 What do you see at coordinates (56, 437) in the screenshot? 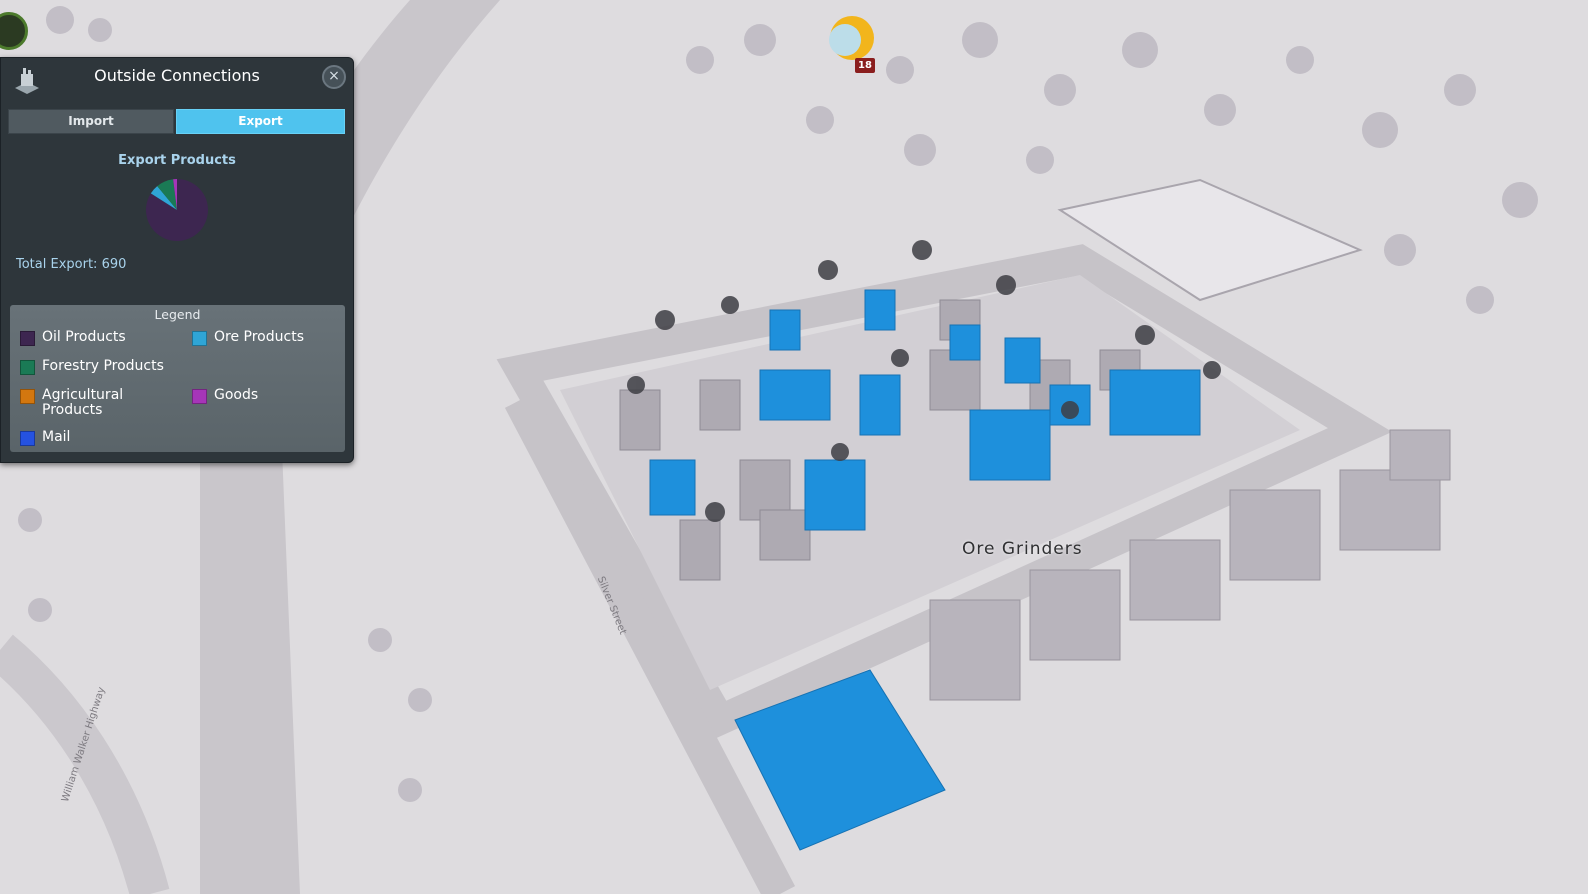
I see `legend-label: Mail` at bounding box center [56, 437].